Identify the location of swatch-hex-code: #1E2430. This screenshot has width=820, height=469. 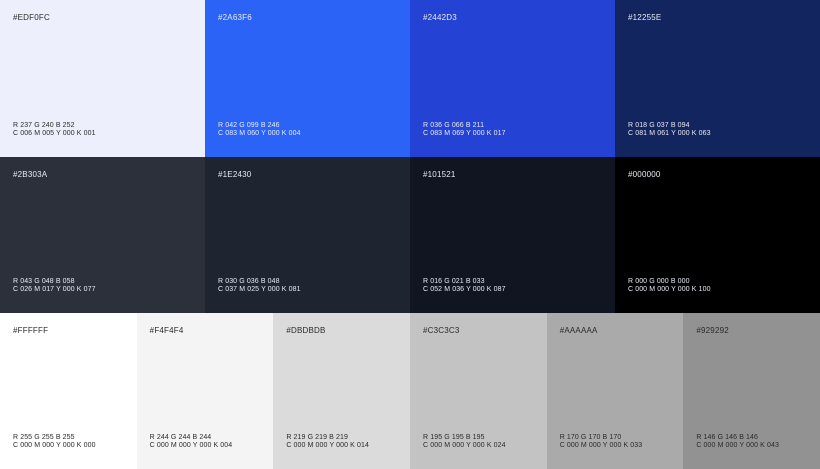
(235, 174).